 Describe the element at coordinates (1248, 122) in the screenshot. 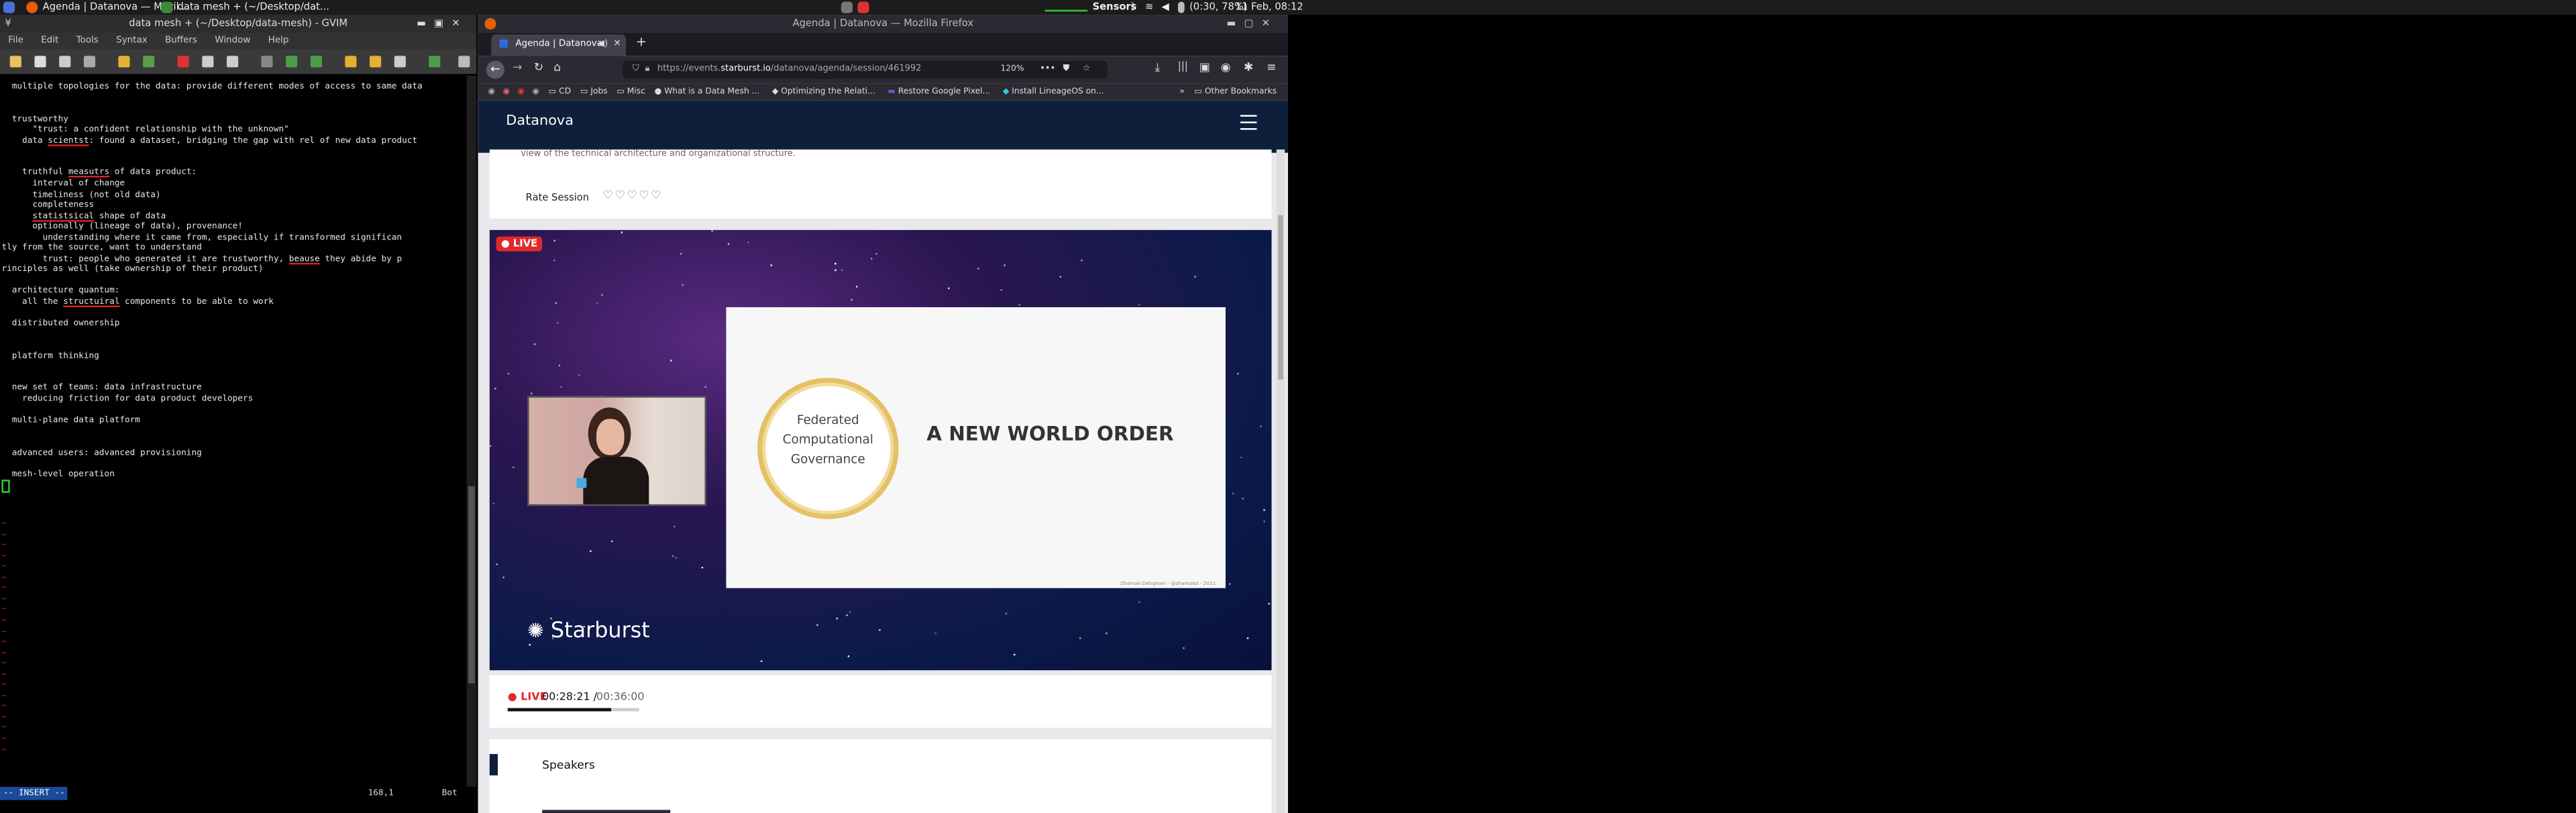

I see `hamburger-menu-icon` at that location.